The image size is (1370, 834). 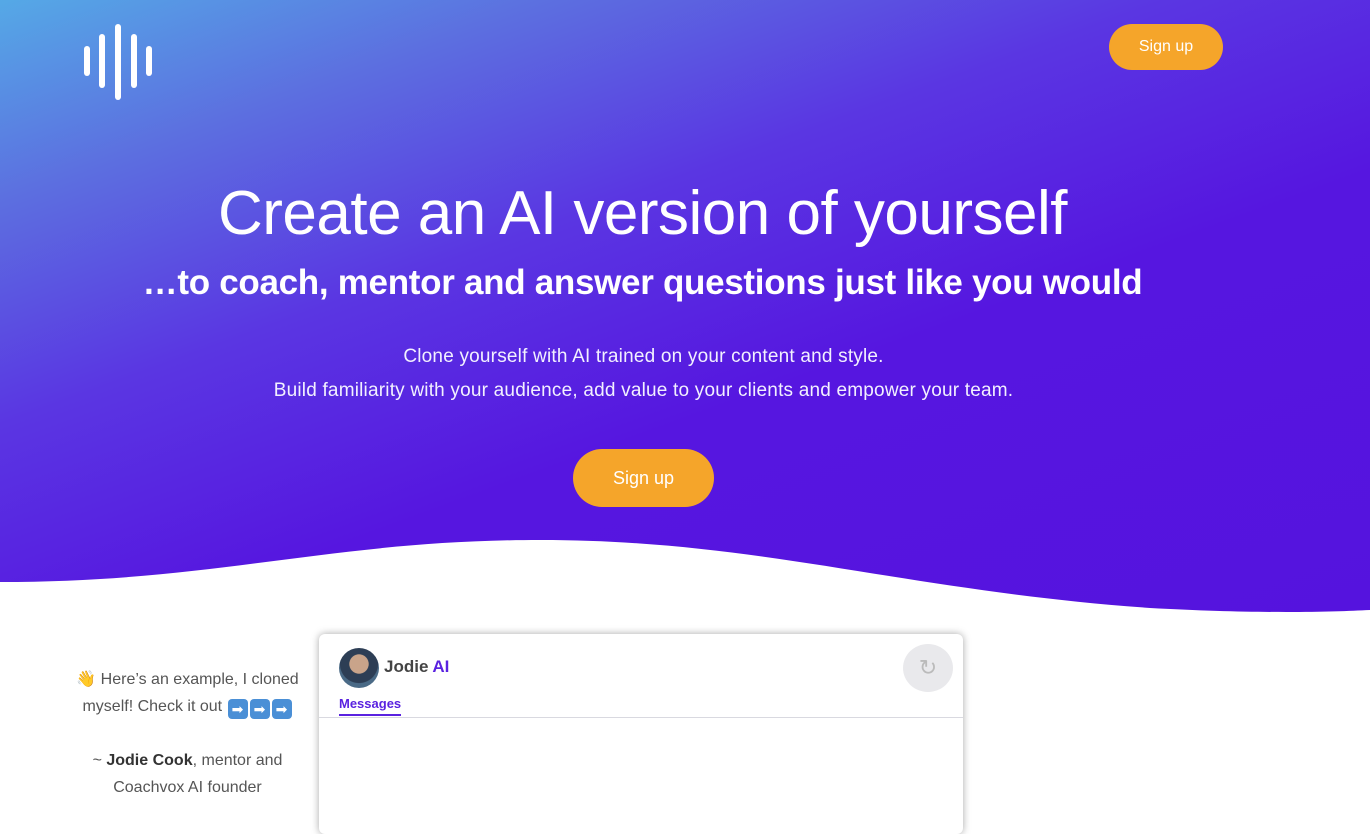 What do you see at coordinates (118, 62) in the screenshot?
I see `logo-waveform-icon` at bounding box center [118, 62].